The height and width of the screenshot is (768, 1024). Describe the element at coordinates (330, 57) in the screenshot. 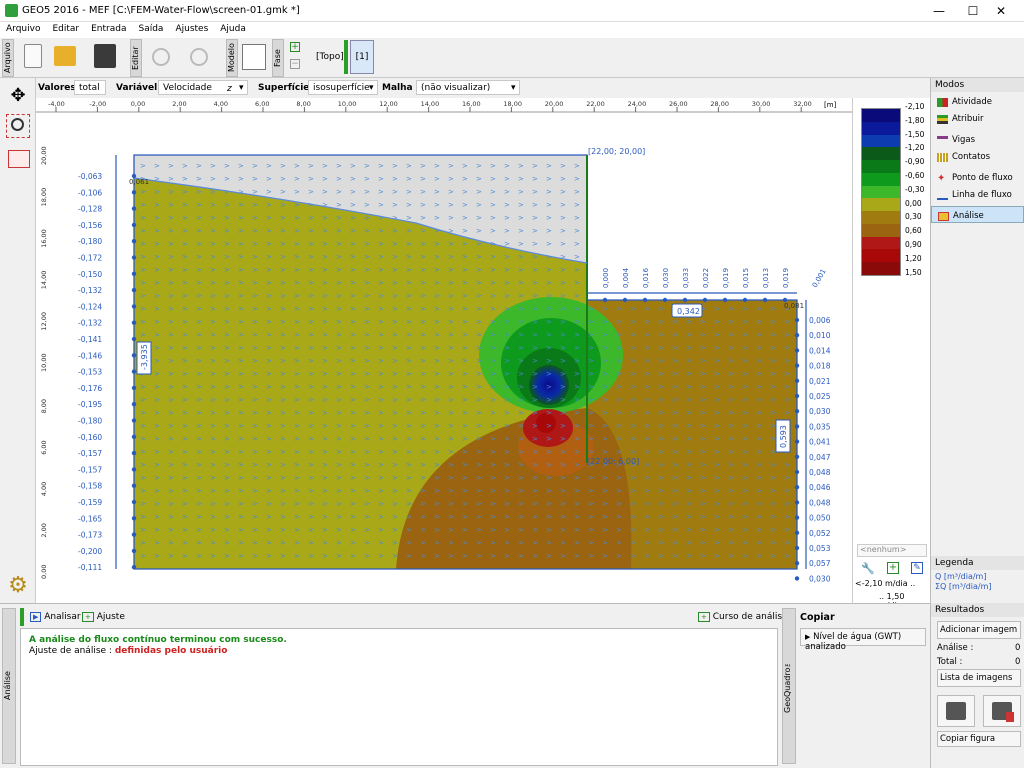

I see `topo-button: [Topo]` at that location.